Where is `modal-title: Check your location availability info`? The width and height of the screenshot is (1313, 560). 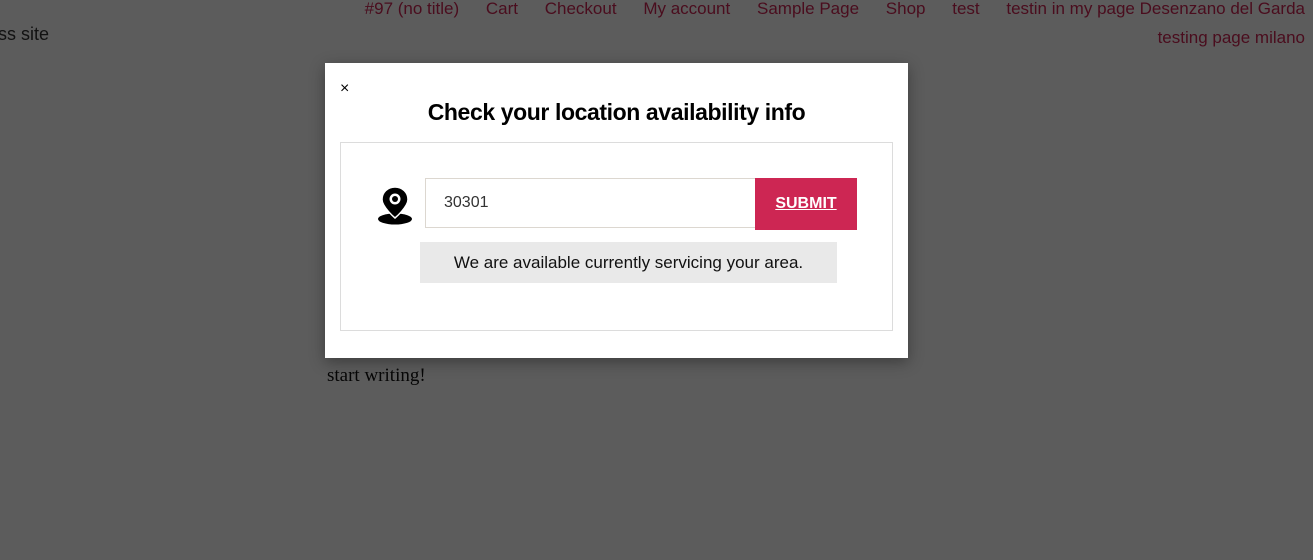
modal-title: Check your location availability info is located at coordinates (616, 112).